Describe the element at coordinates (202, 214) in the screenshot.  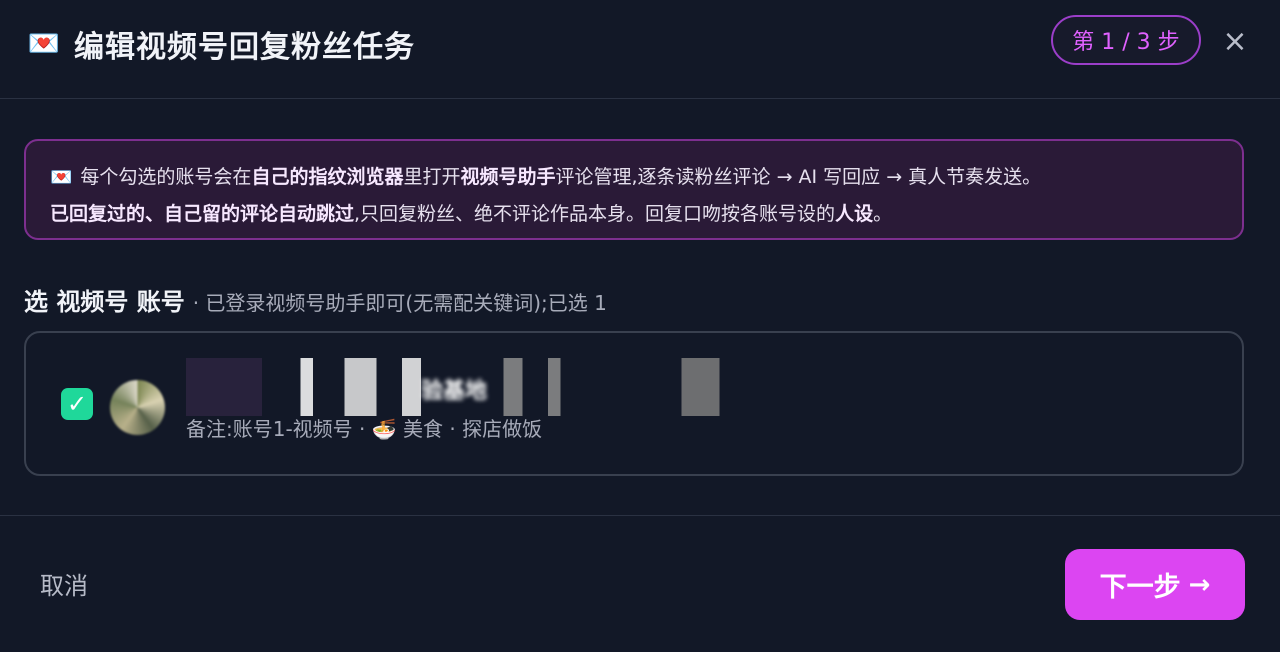
I see `notice-emphasis: 已回复过的、自己留的评论自动跳过` at that location.